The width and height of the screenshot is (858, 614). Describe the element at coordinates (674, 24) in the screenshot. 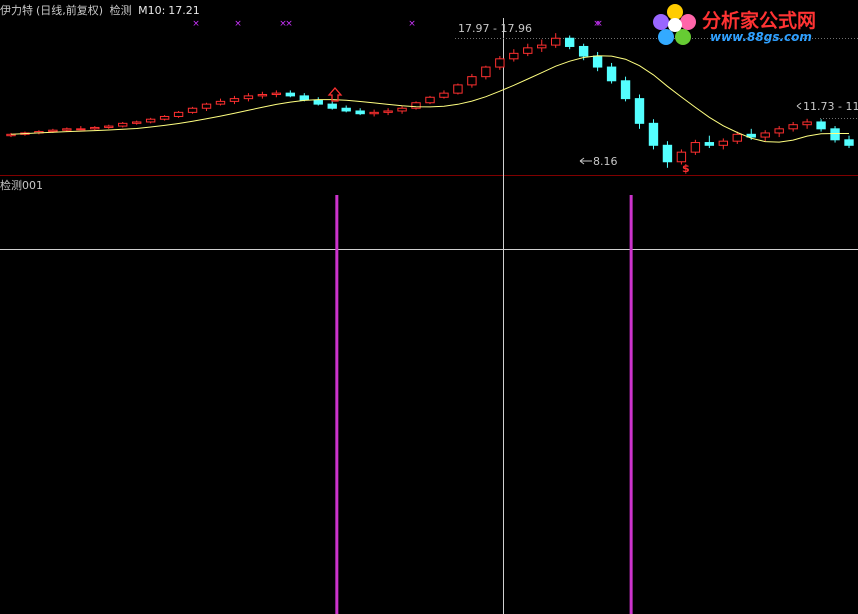

I see `flower-logo-icon` at that location.